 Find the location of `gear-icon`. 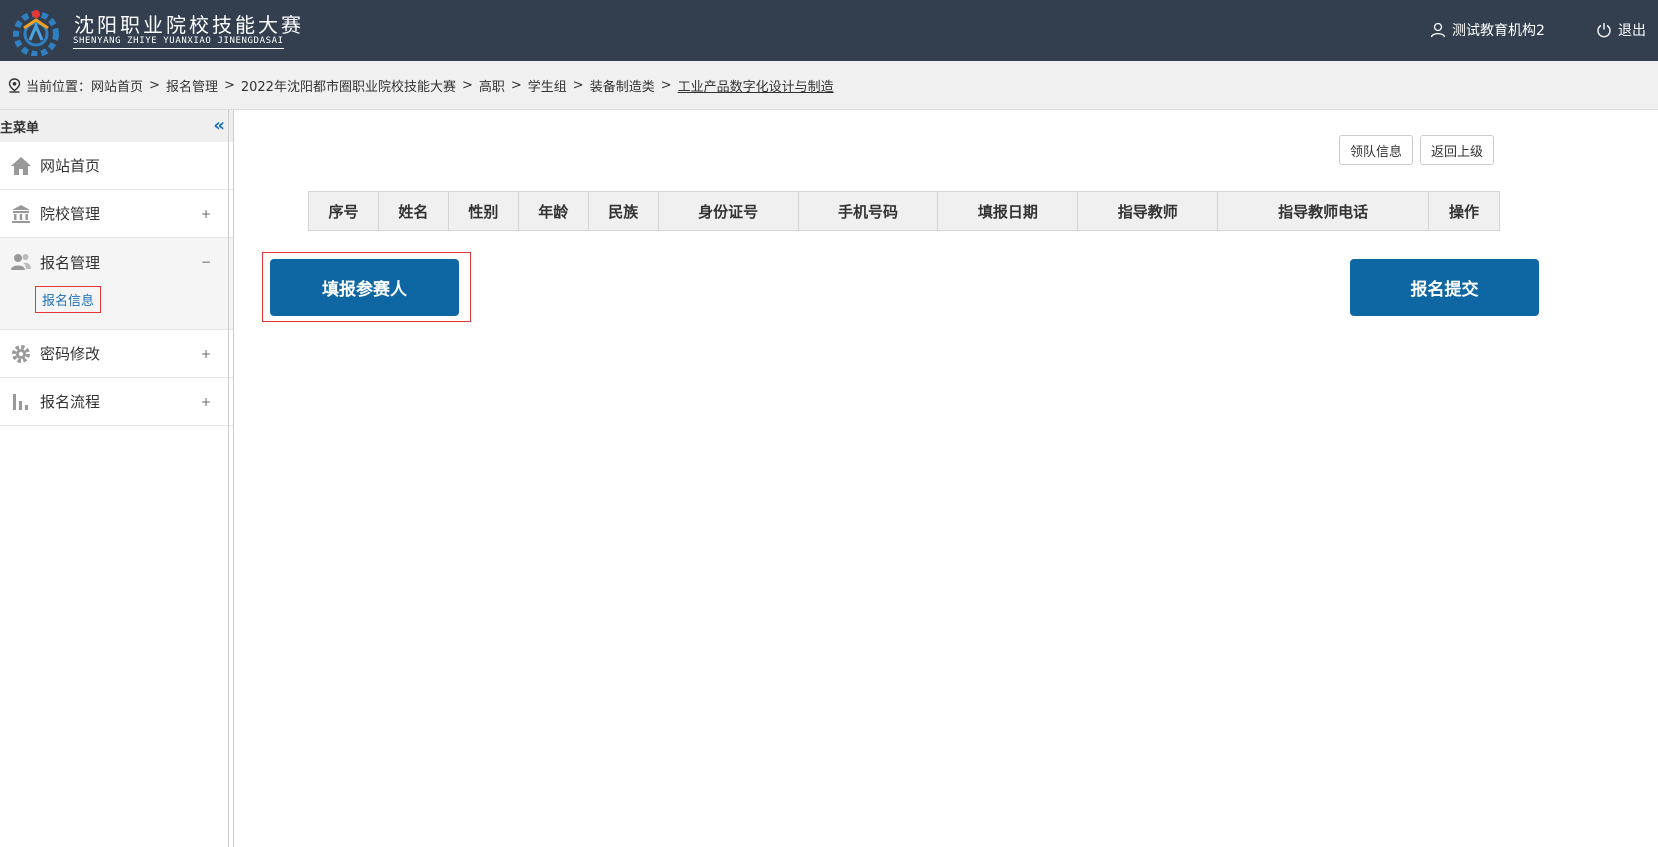

gear-icon is located at coordinates (21, 354).